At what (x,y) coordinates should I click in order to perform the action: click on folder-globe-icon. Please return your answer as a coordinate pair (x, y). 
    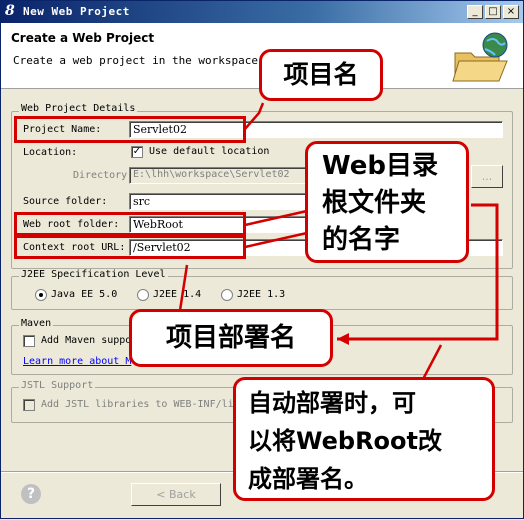
    Looking at the image, I should click on (480, 57).